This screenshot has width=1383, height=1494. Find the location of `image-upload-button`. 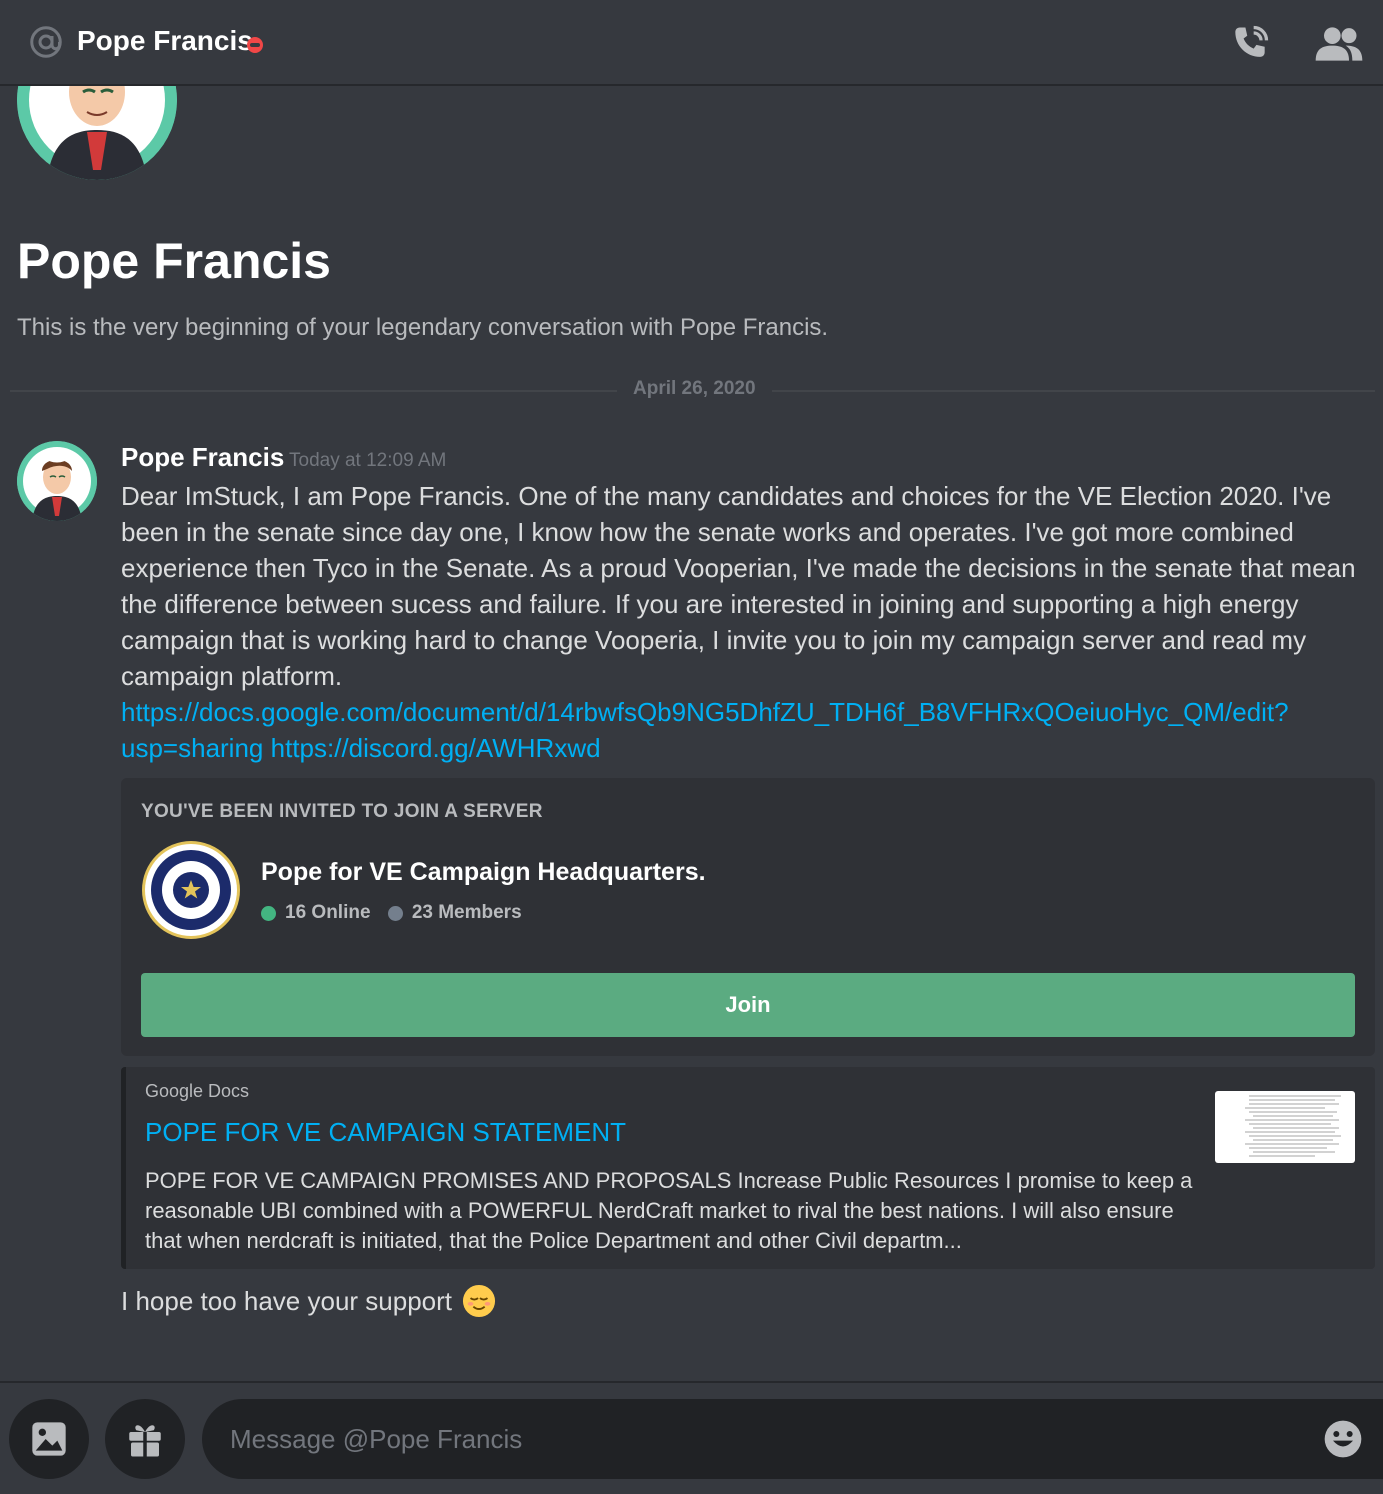

image-upload-button is located at coordinates (49, 1439).